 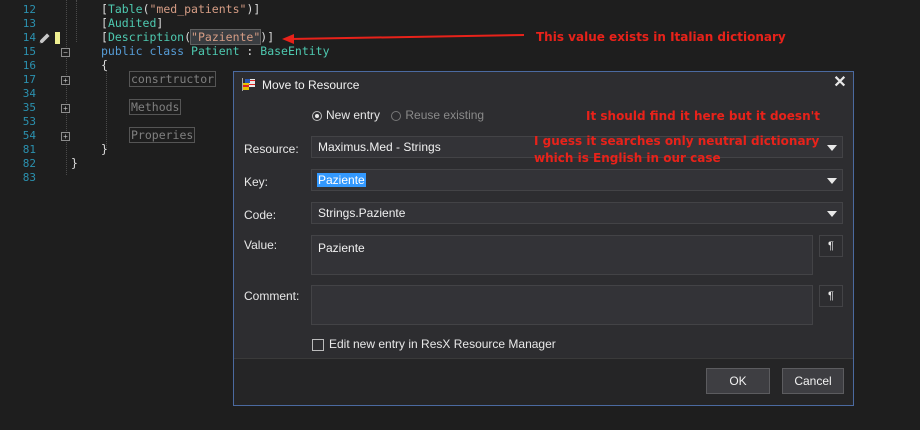 I want to click on entry-mode-radio-group: New entry Reuse existing, so click(x=398, y=115).